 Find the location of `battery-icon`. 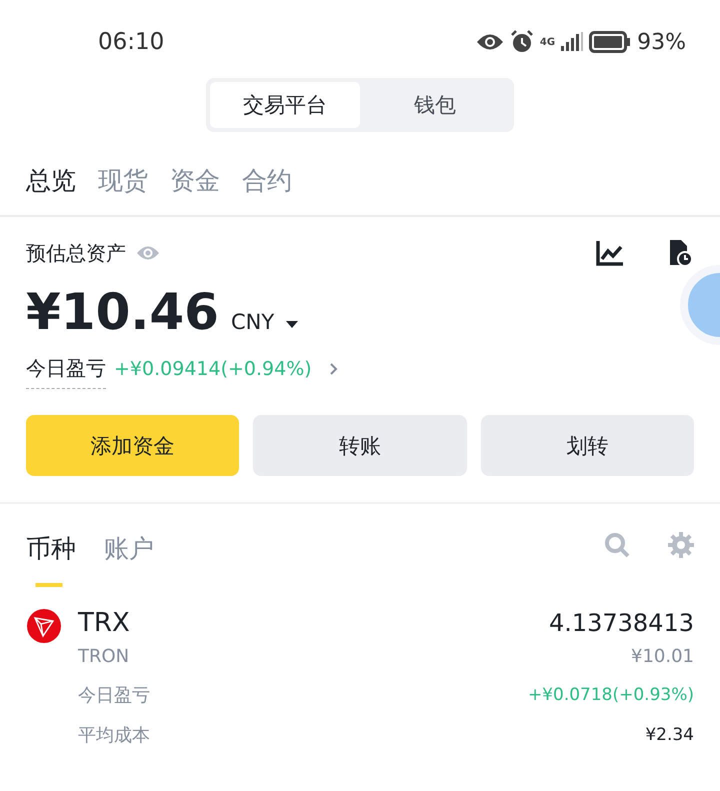

battery-icon is located at coordinates (610, 42).